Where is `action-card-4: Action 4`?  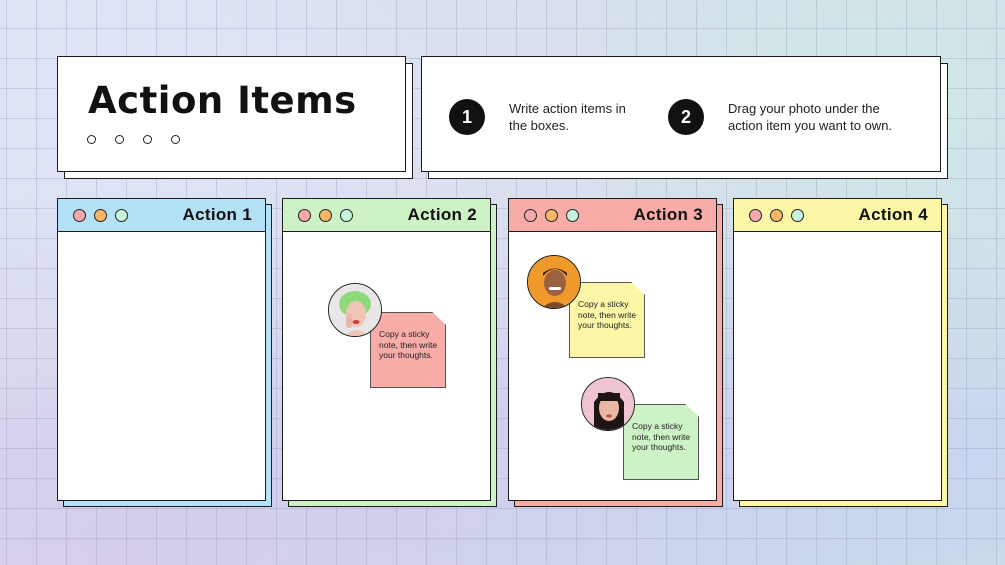
action-card-4: Action 4 is located at coordinates (837, 349).